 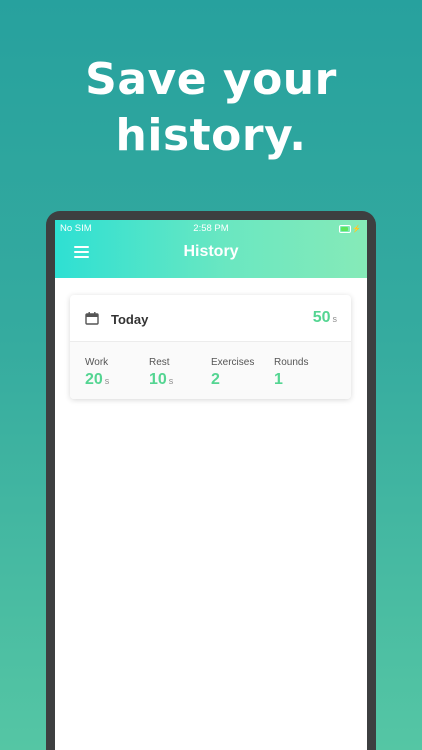 What do you see at coordinates (211, 251) in the screenshot?
I see `page-title: History` at bounding box center [211, 251].